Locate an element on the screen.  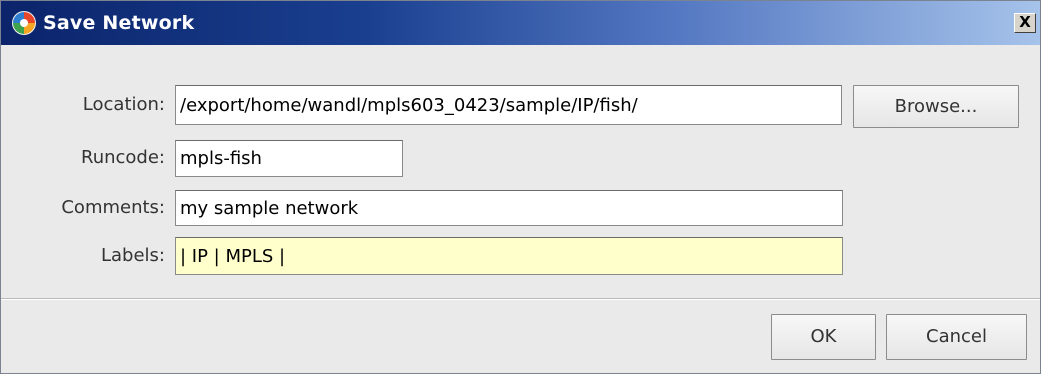
labels-label: Labels: is located at coordinates (132, 255).